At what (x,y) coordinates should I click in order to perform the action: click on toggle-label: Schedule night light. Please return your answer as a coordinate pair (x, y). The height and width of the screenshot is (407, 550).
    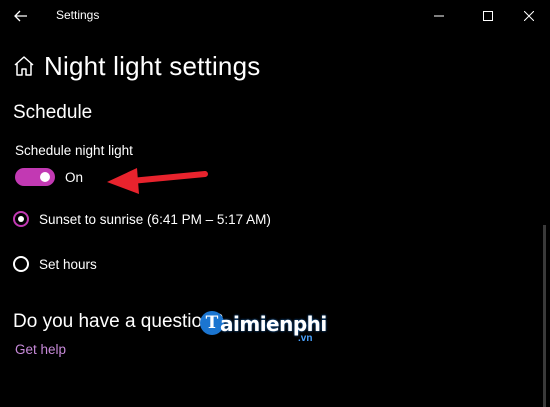
    Looking at the image, I should click on (74, 150).